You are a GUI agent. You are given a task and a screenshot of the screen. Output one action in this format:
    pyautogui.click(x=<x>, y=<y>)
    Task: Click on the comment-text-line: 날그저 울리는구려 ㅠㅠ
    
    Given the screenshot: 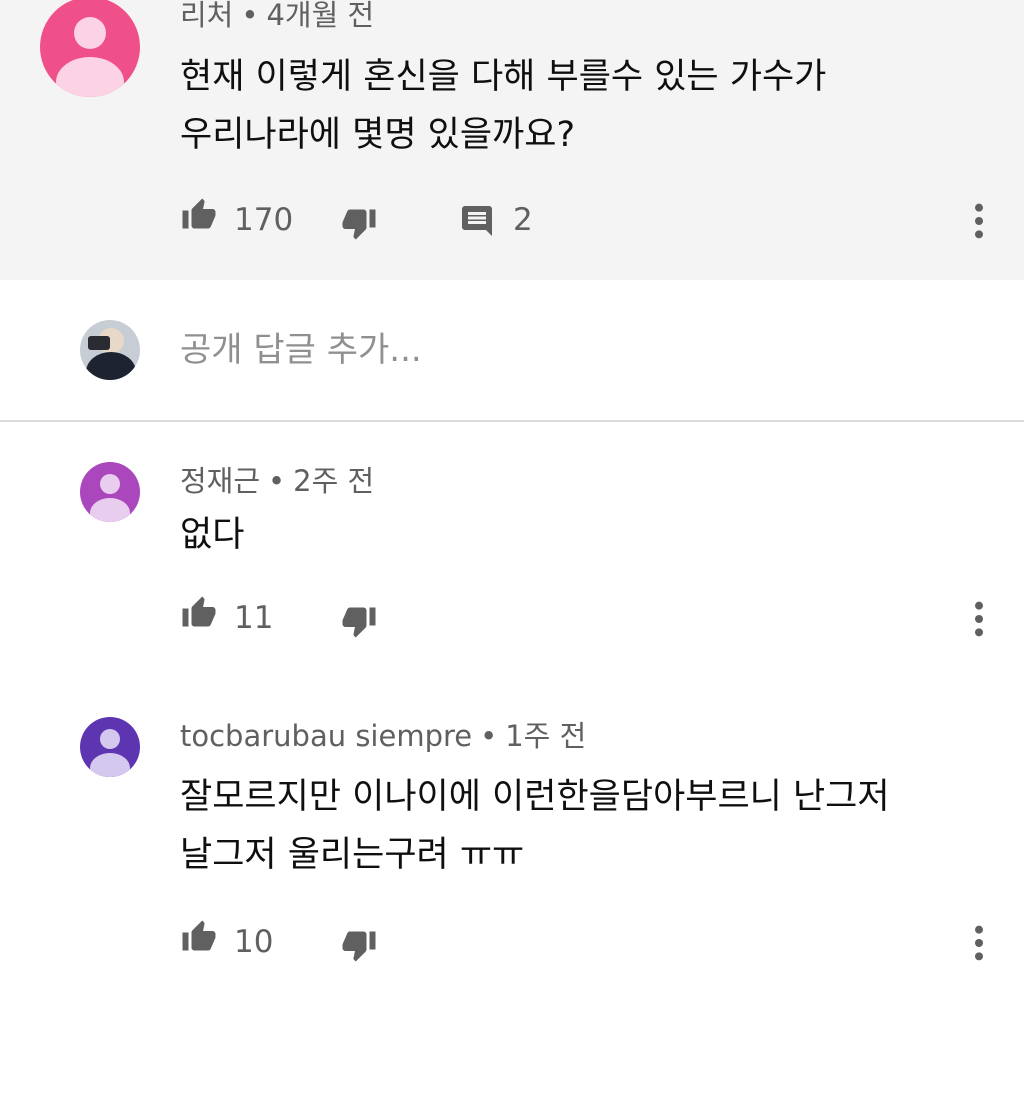 What is the action you would take?
    pyautogui.click(x=352, y=855)
    